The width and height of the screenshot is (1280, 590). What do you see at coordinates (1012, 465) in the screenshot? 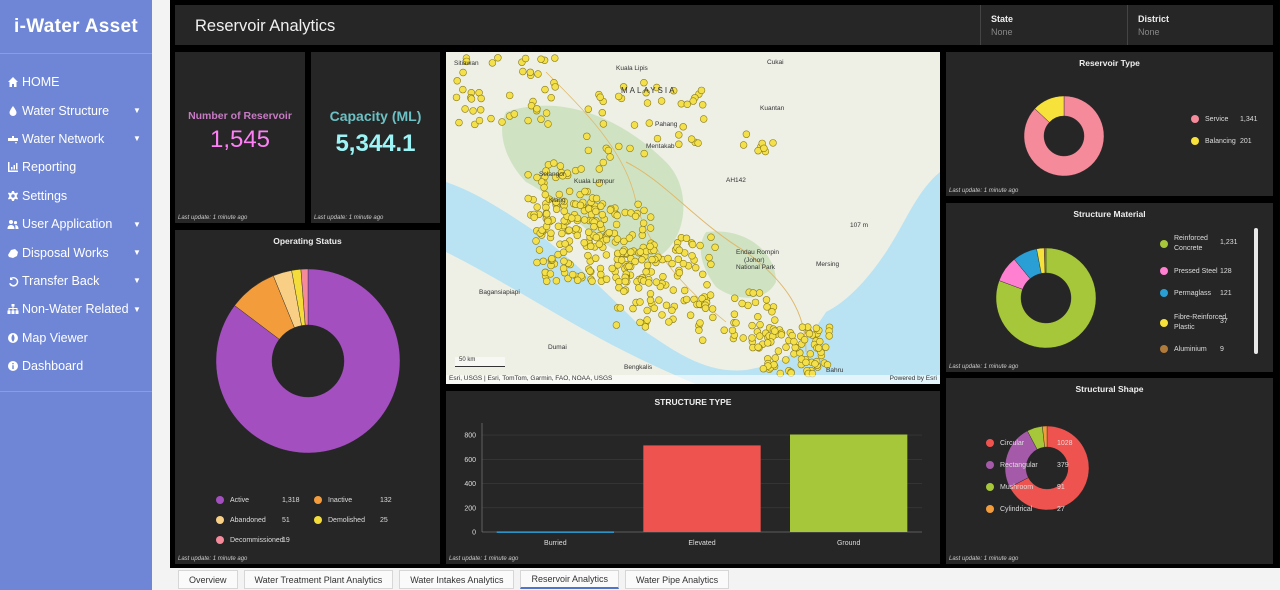
I see `legend-item: Rectangular` at bounding box center [1012, 465].